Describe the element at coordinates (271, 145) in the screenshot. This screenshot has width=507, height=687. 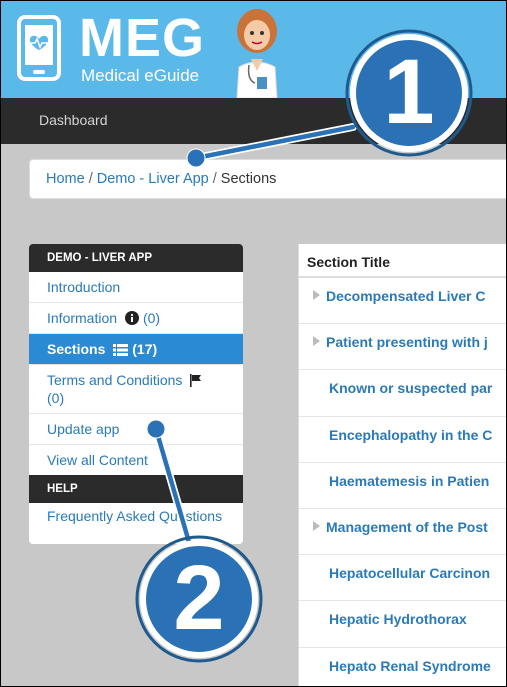
I see `callout-one-pointer` at that location.